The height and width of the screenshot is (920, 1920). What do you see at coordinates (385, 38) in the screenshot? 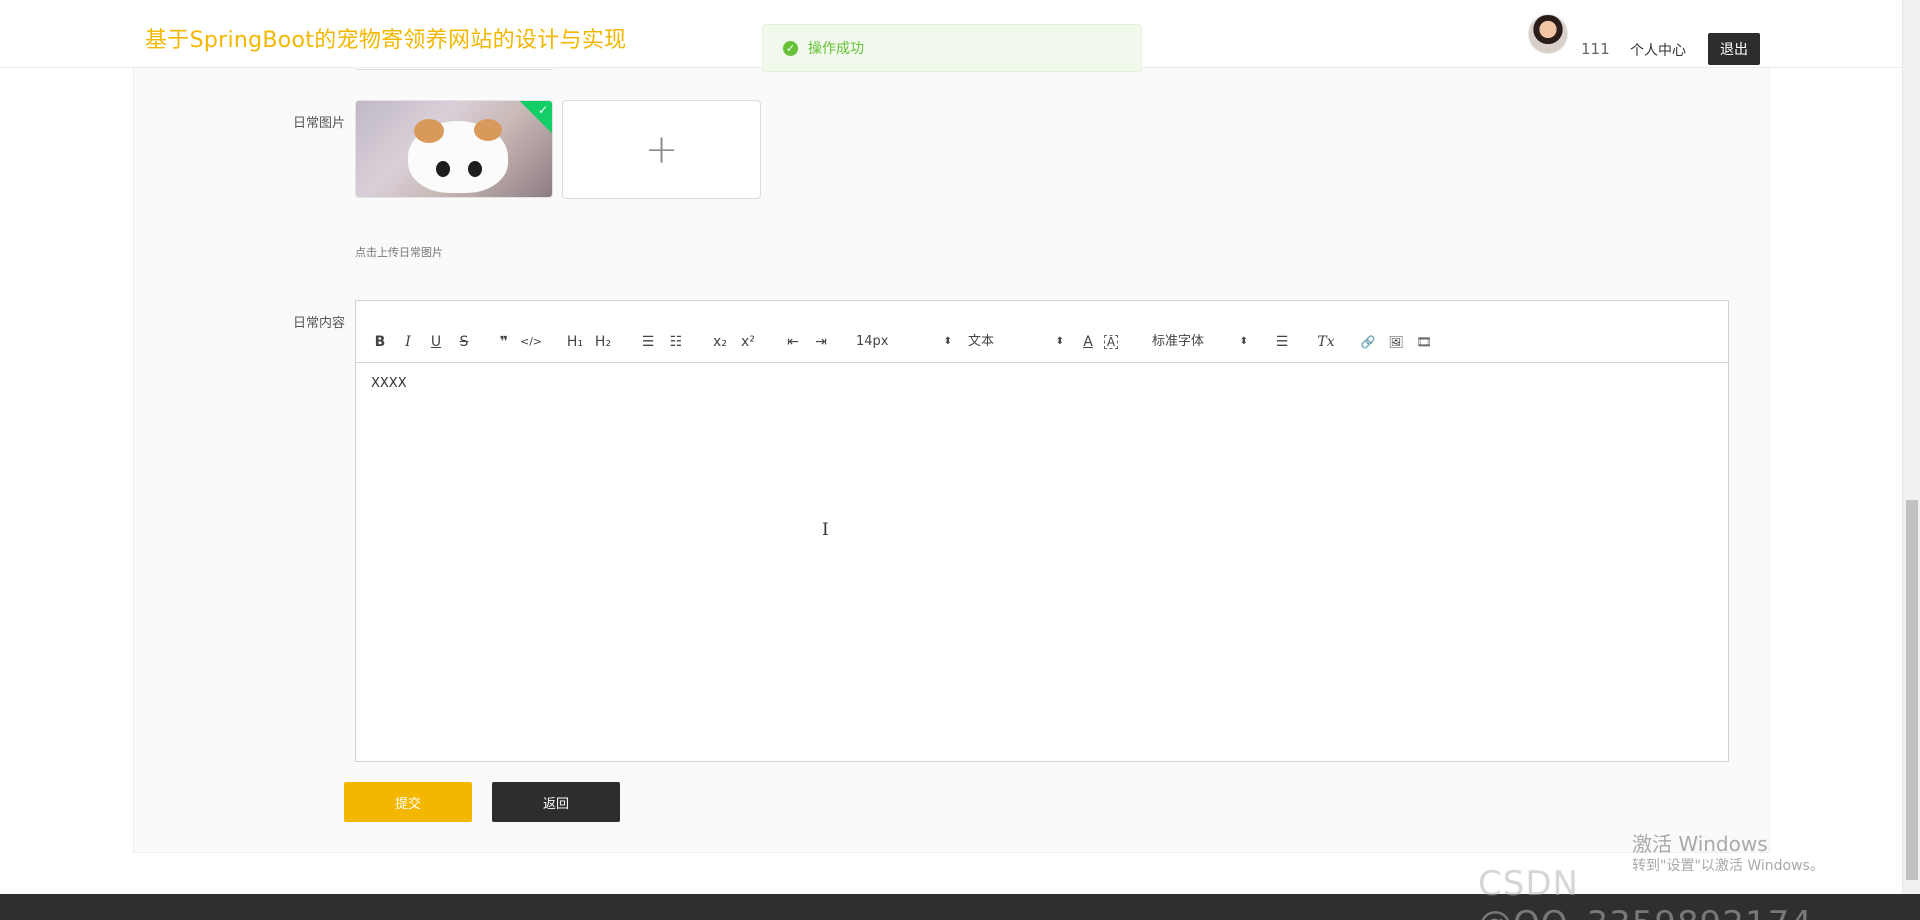
I see `site-title: 基于SpringBoot的宠物寄领养网站的设计与实现` at bounding box center [385, 38].